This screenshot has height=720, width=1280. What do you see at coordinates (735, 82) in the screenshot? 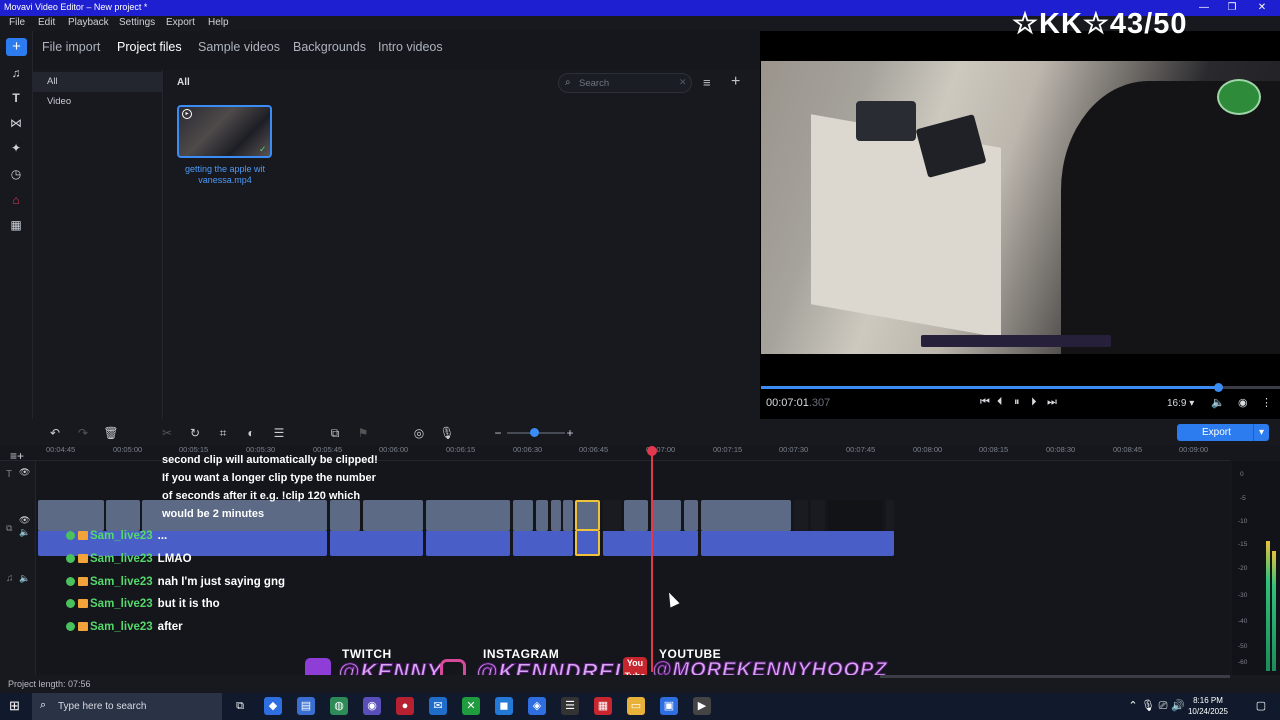
I see `add-folder-icon: +` at bounding box center [735, 82].